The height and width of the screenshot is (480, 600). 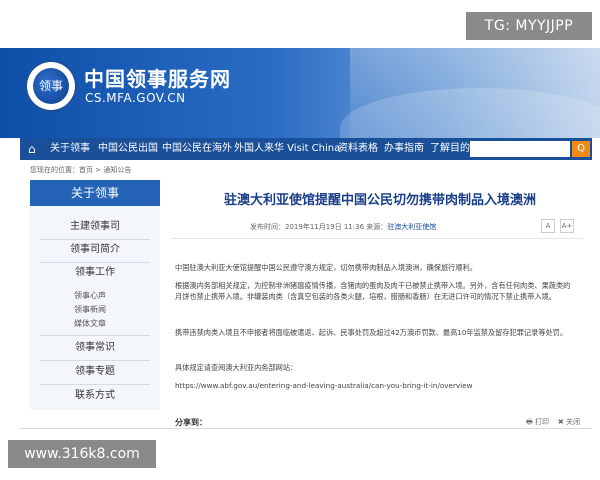 I want to click on nav-item-citizens-overseas: 中国公民在海外, so click(x=197, y=149).